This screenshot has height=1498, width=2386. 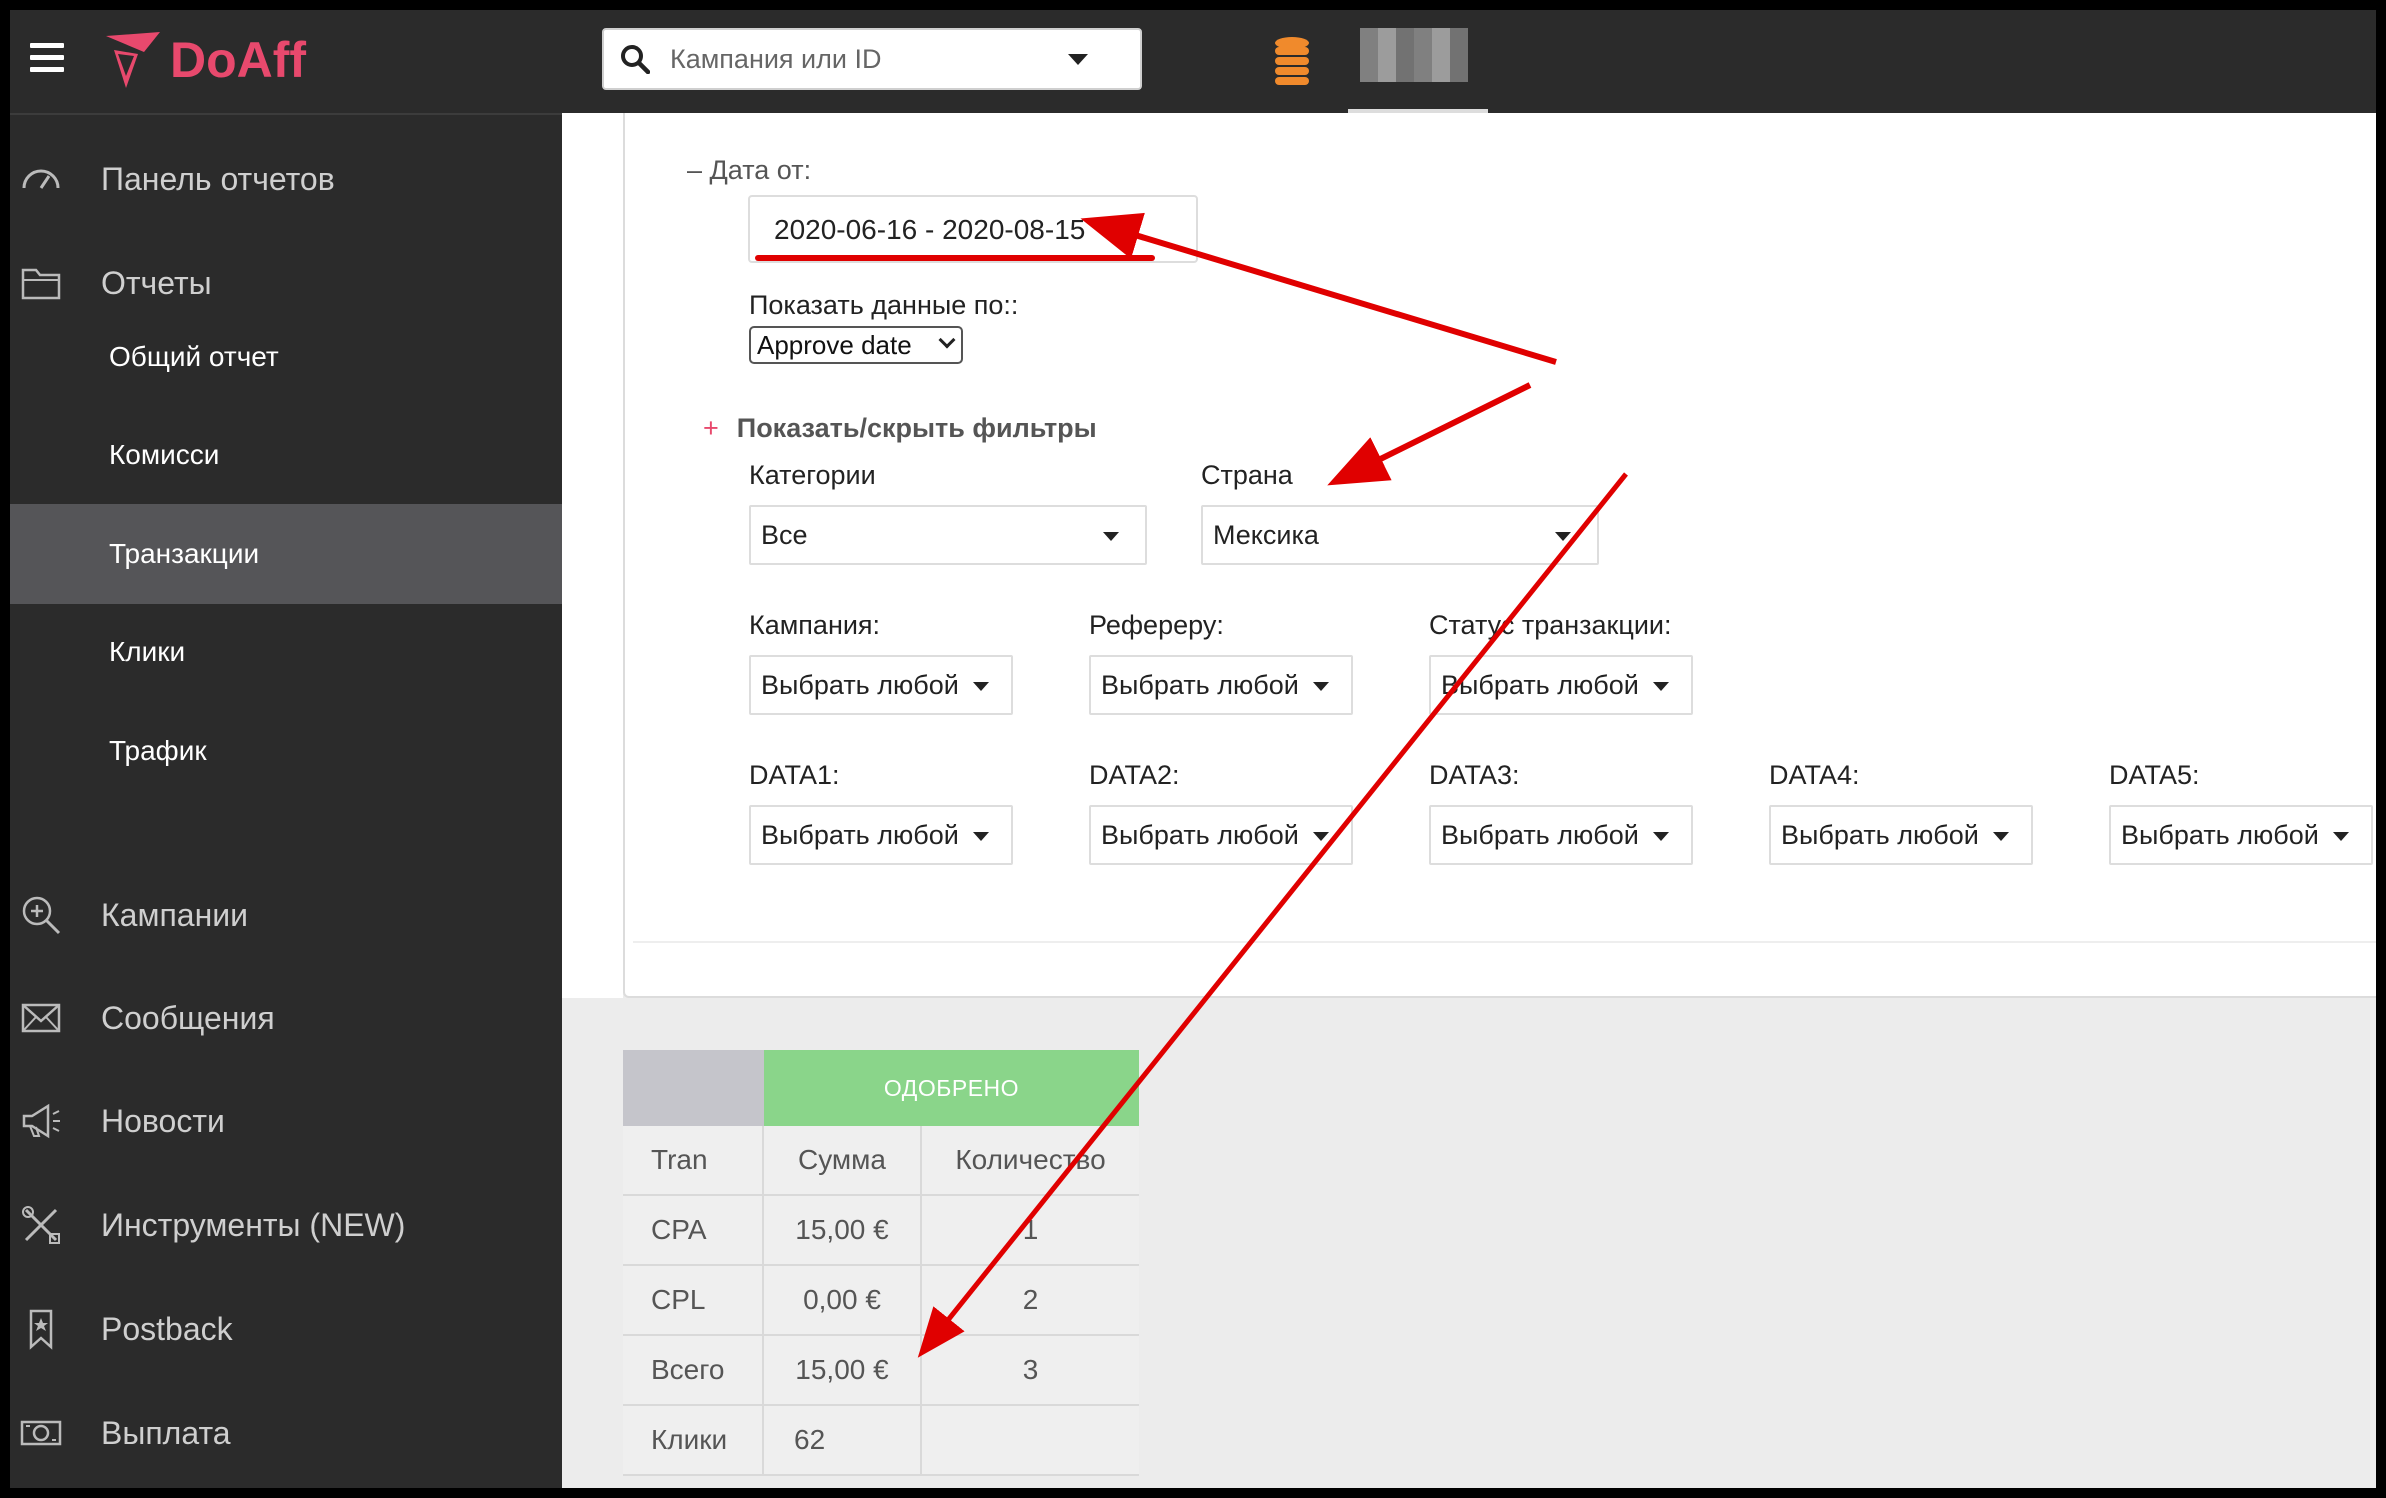 I want to click on sidebar-item-label: Инструменты (NEW), so click(x=253, y=1224).